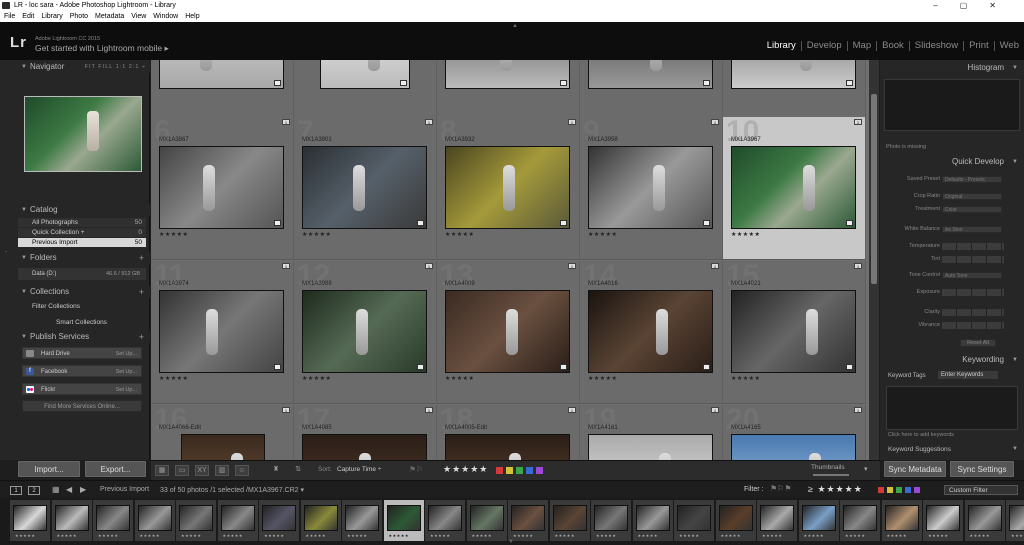 This screenshot has height=545, width=1024. What do you see at coordinates (952, 162) in the screenshot?
I see `quick-develop-header: Quick Develop ▼` at bounding box center [952, 162].